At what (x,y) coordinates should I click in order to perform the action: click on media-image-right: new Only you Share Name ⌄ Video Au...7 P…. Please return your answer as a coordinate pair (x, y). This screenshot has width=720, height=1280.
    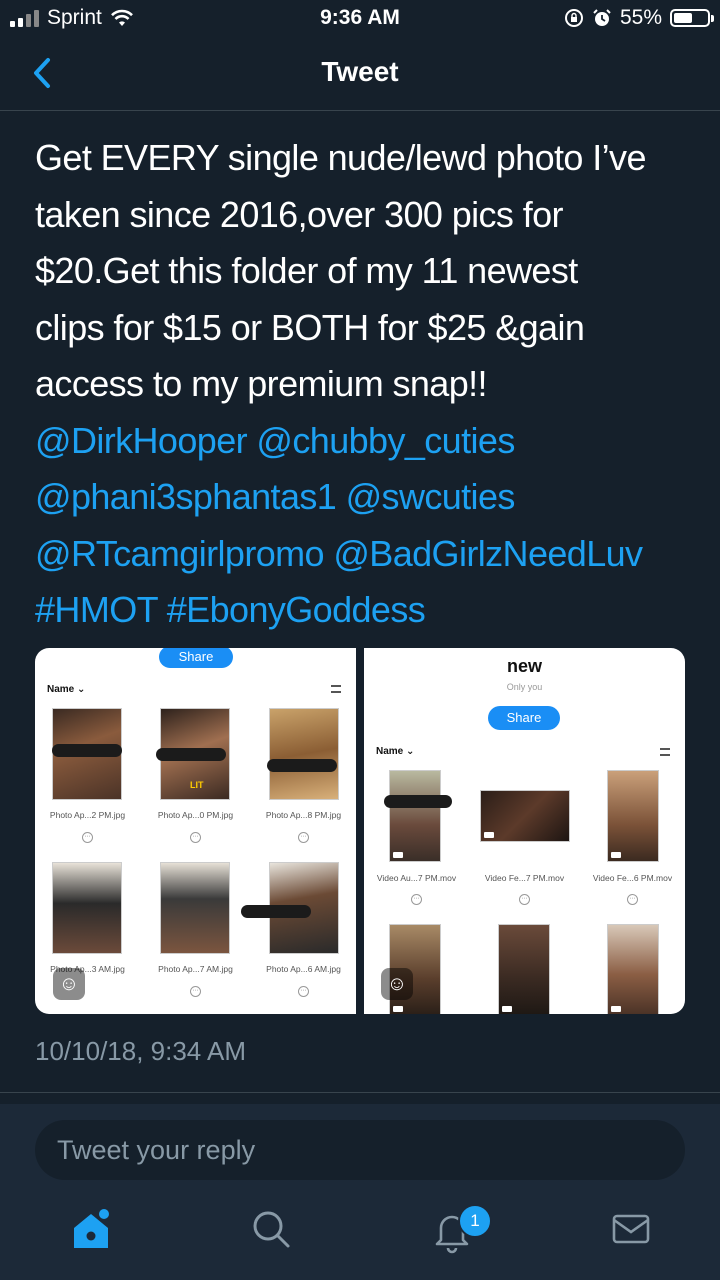
    Looking at the image, I should click on (524, 831).